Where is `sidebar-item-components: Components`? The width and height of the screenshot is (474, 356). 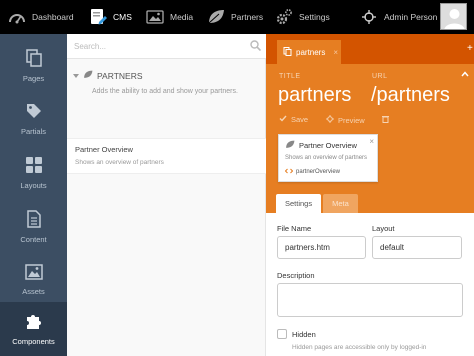
sidebar-item-components: Components is located at coordinates (33, 329).